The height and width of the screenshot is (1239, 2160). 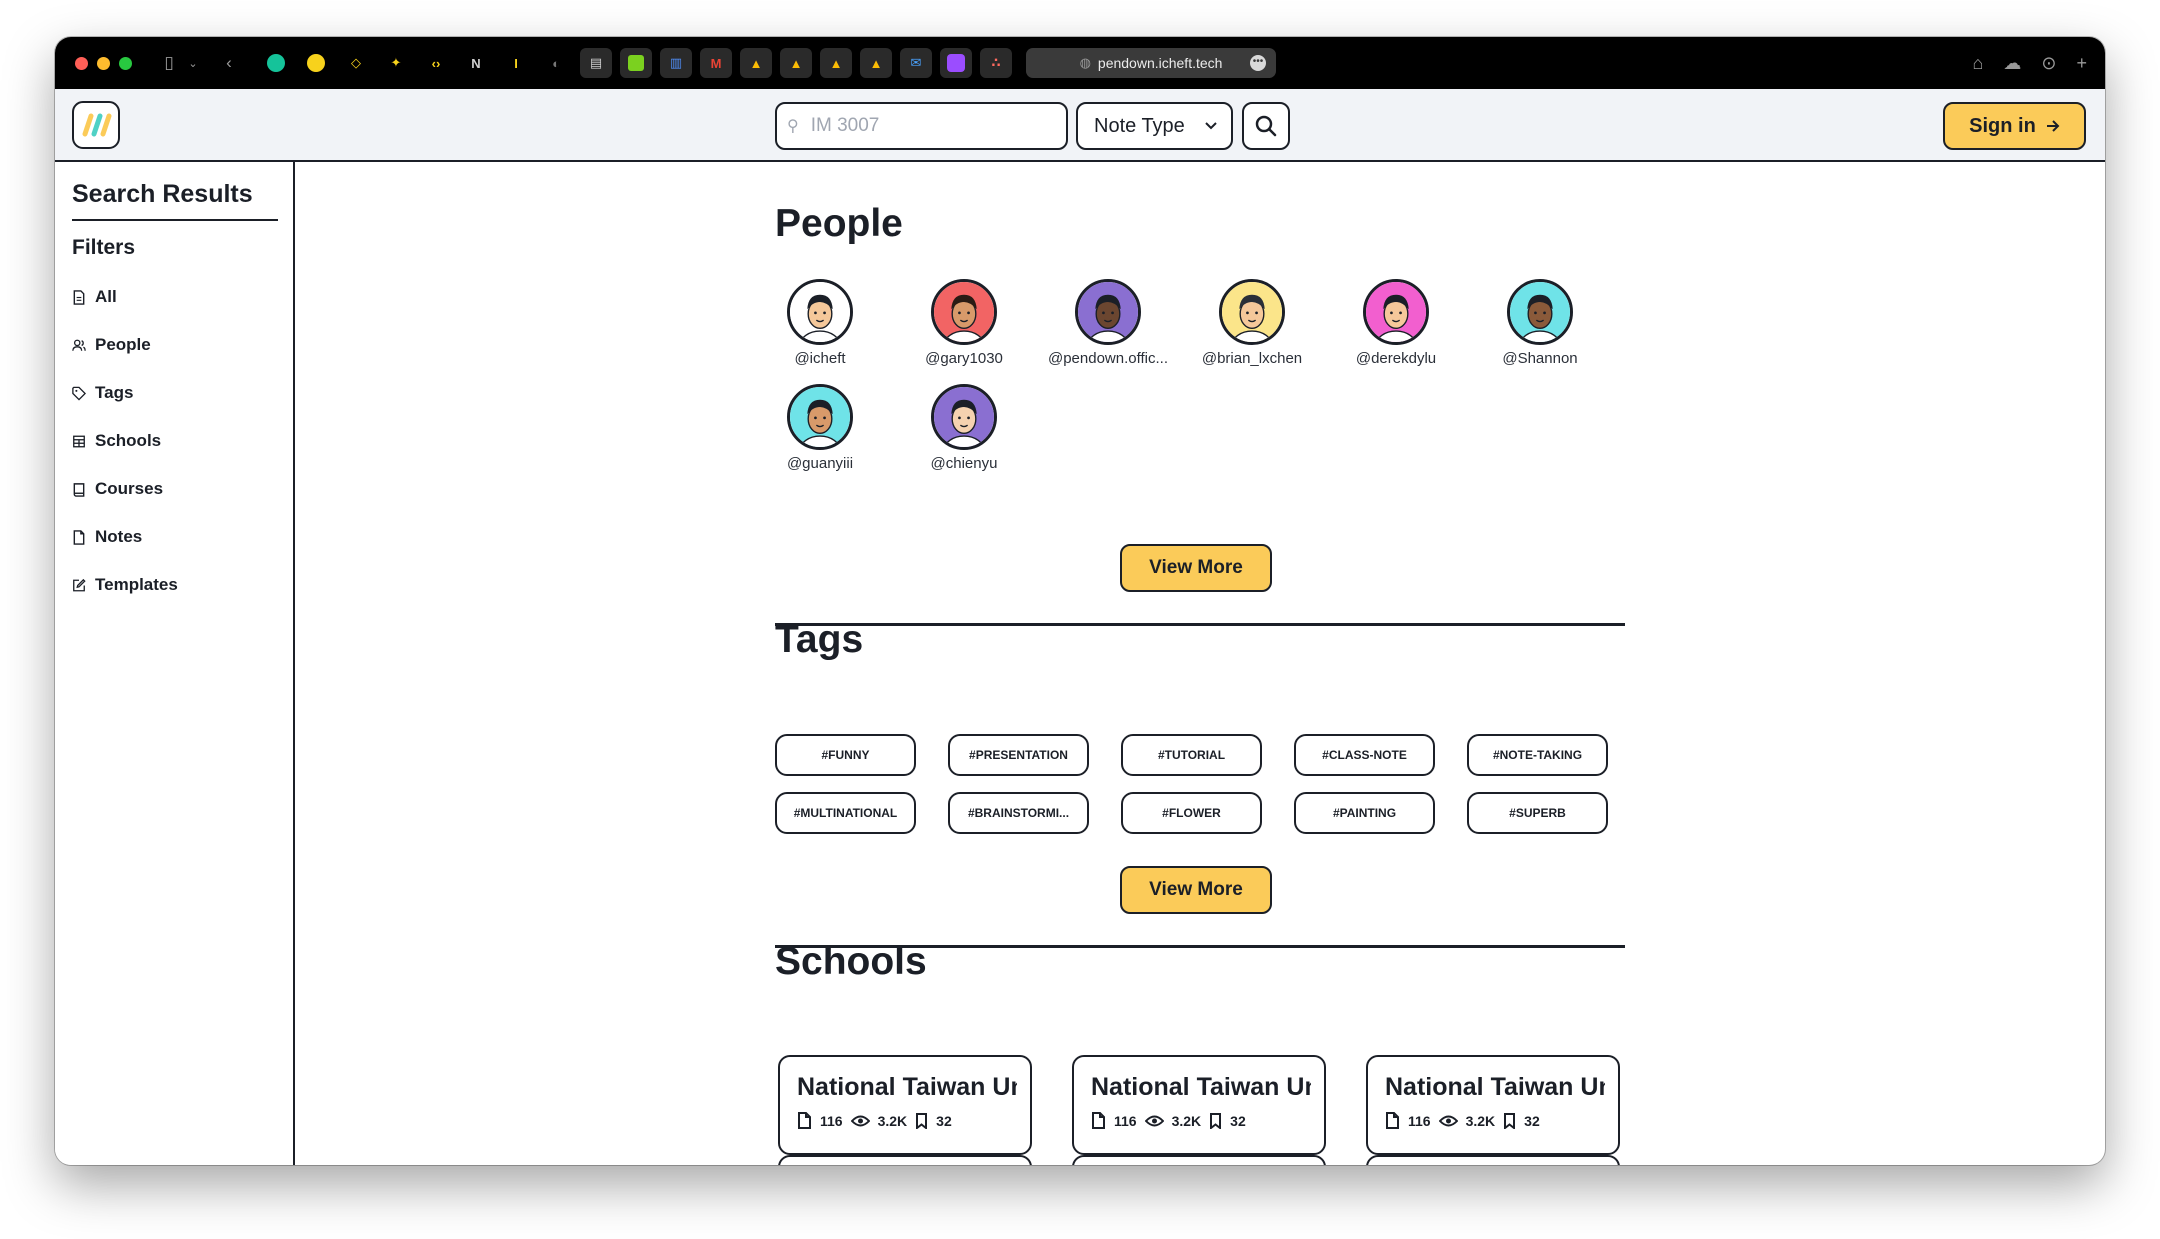 I want to click on tab-analytics: ▥, so click(x=676, y=63).